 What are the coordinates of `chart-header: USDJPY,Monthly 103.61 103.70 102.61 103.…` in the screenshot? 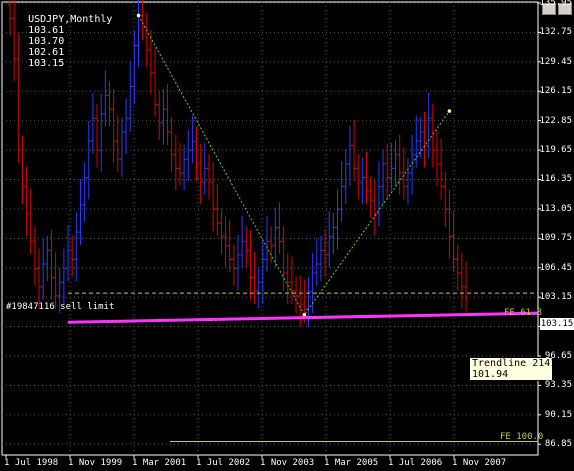 It's located at (59, 41).